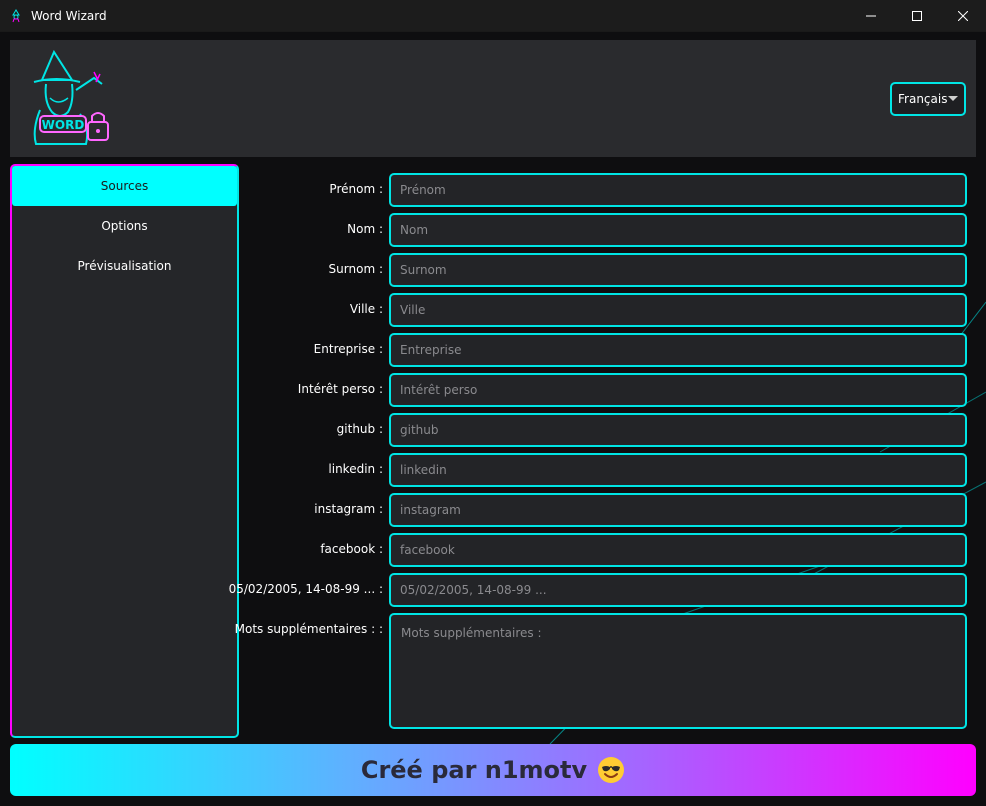 The image size is (986, 806). I want to click on window-controls, so click(917, 16).